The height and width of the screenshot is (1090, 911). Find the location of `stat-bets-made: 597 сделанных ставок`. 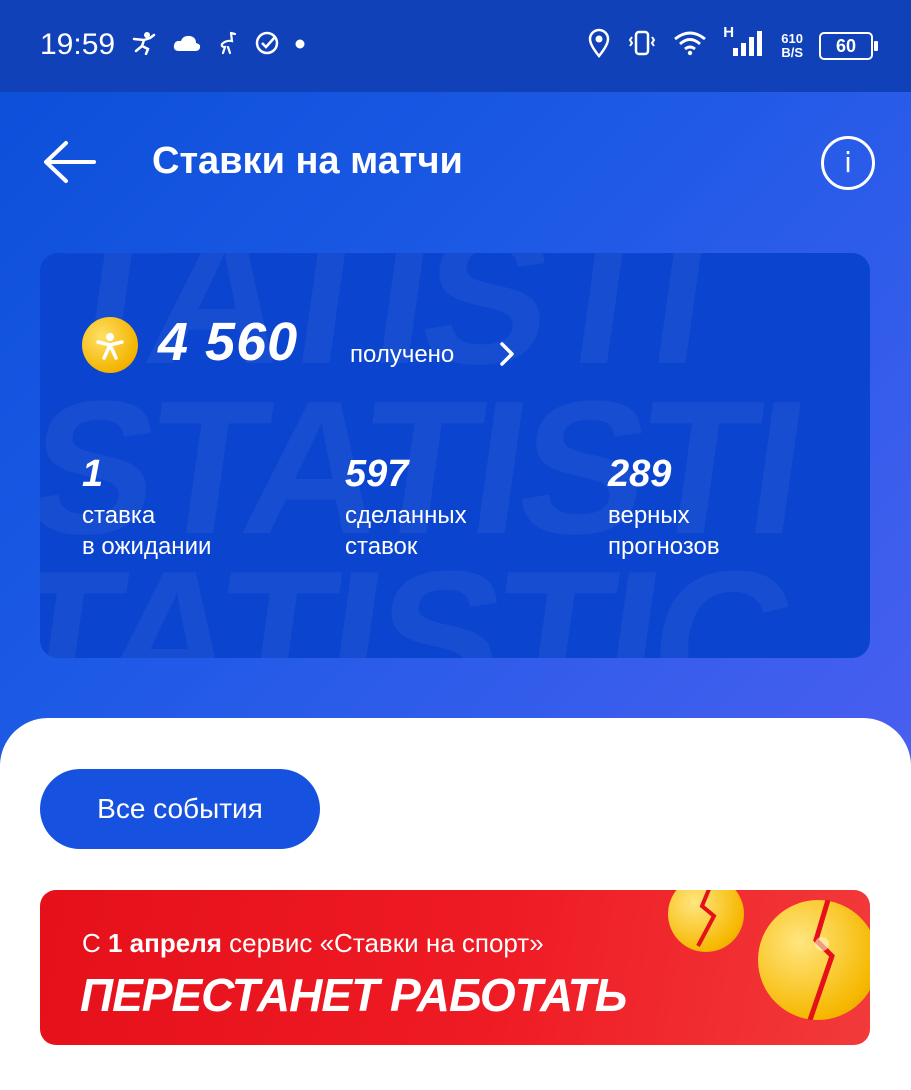

stat-bets-made: 597 сделанных ставок is located at coordinates (455, 507).